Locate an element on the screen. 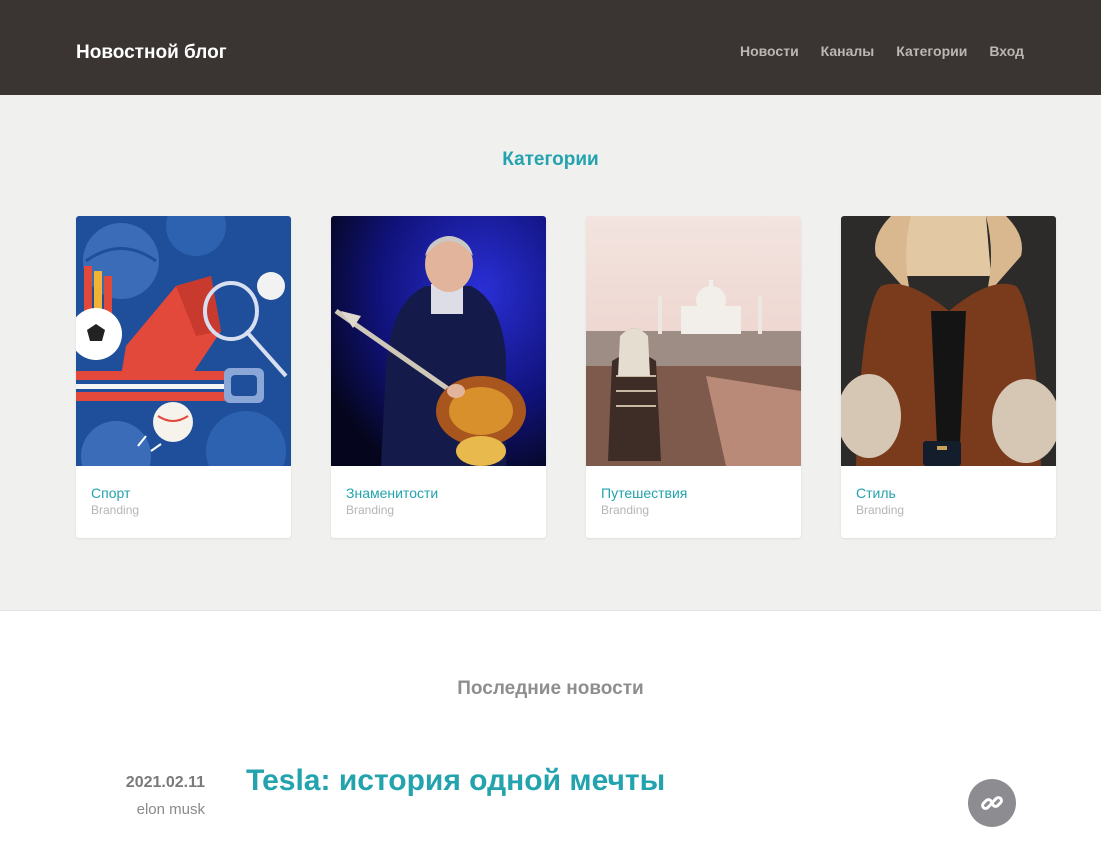 This screenshot has height=854, width=1101. category-card-travel: Путешествия Branding is located at coordinates (693, 377).